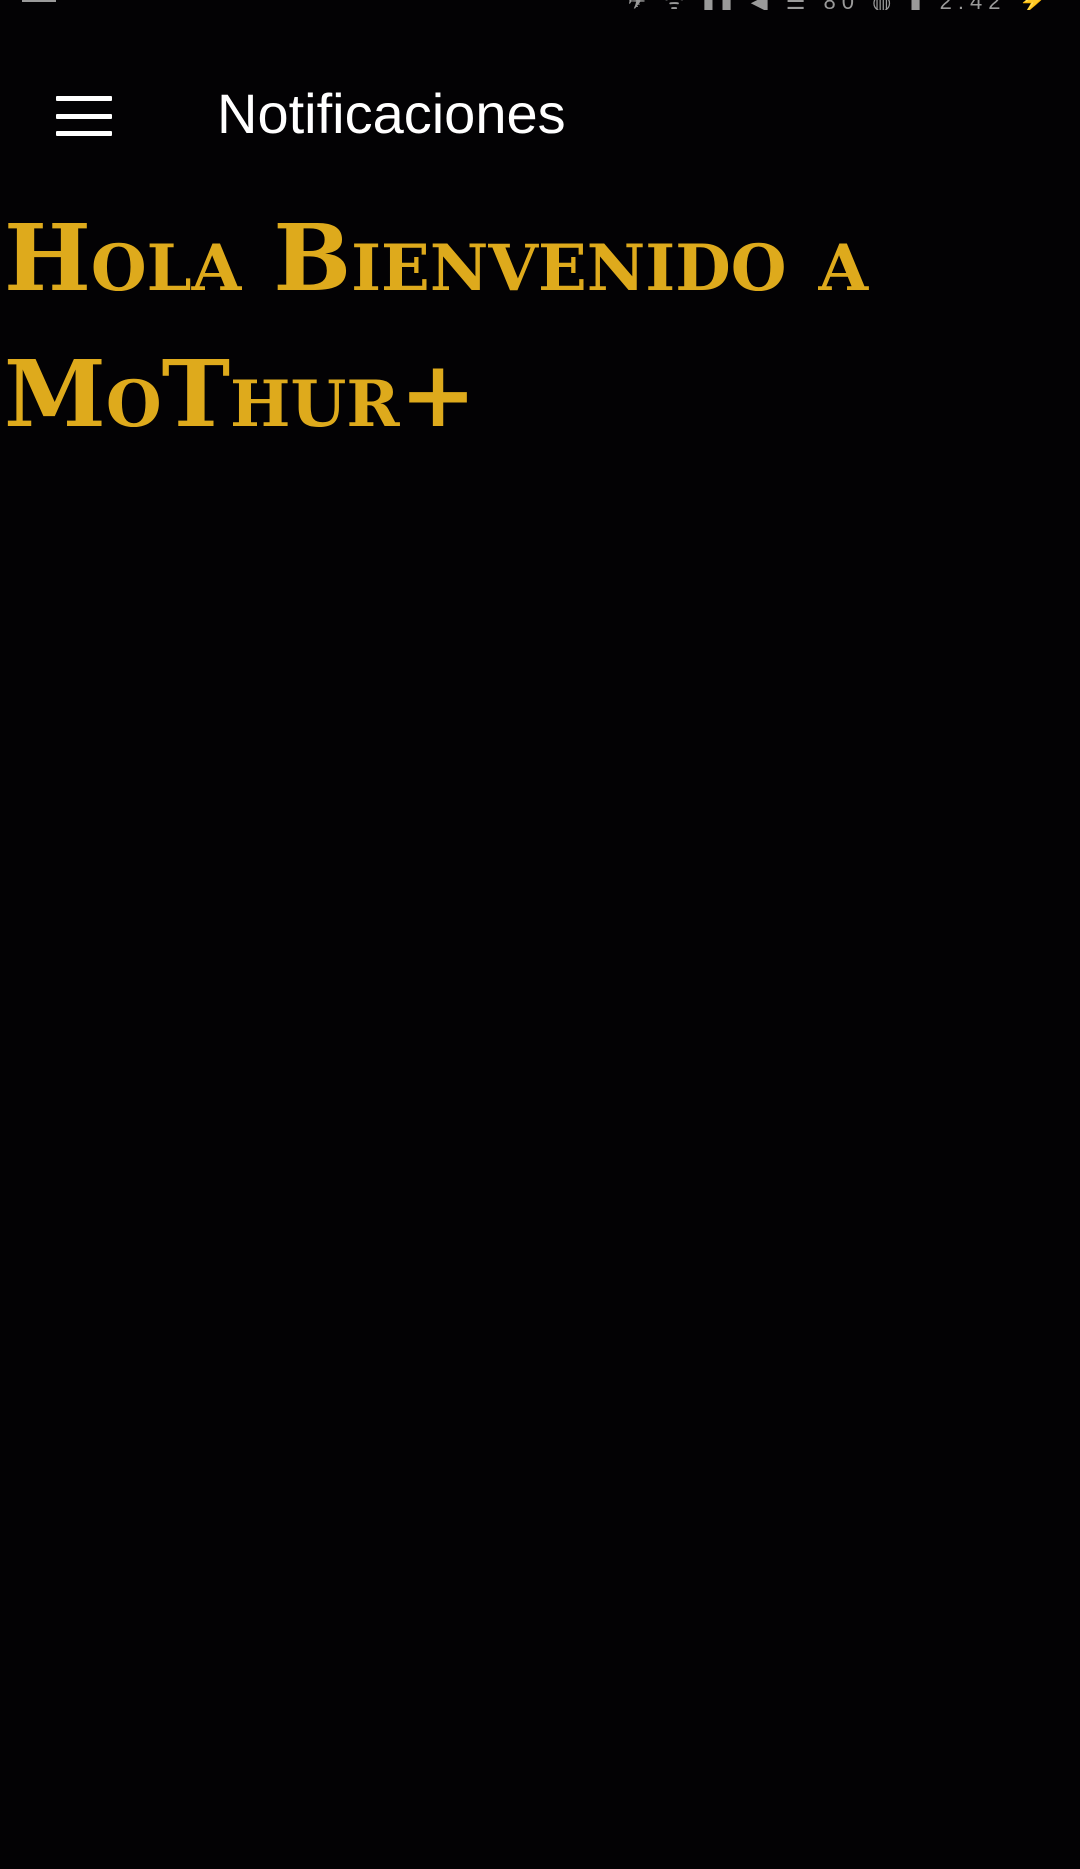 The height and width of the screenshot is (1869, 1080). I want to click on app-bar: Notificaciones, so click(540, 106).